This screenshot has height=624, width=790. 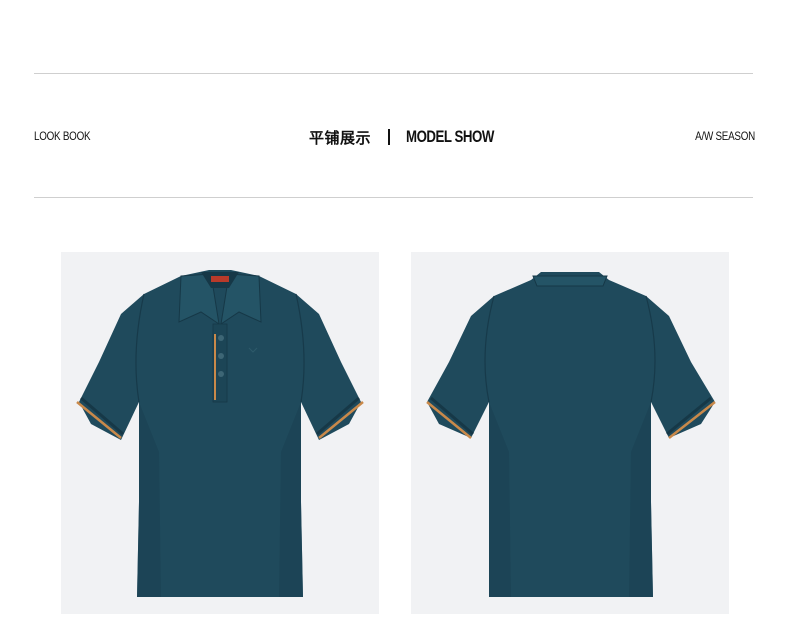 I want to click on section-title: 平铺展示 MODEL SHOW, so click(x=414, y=137).